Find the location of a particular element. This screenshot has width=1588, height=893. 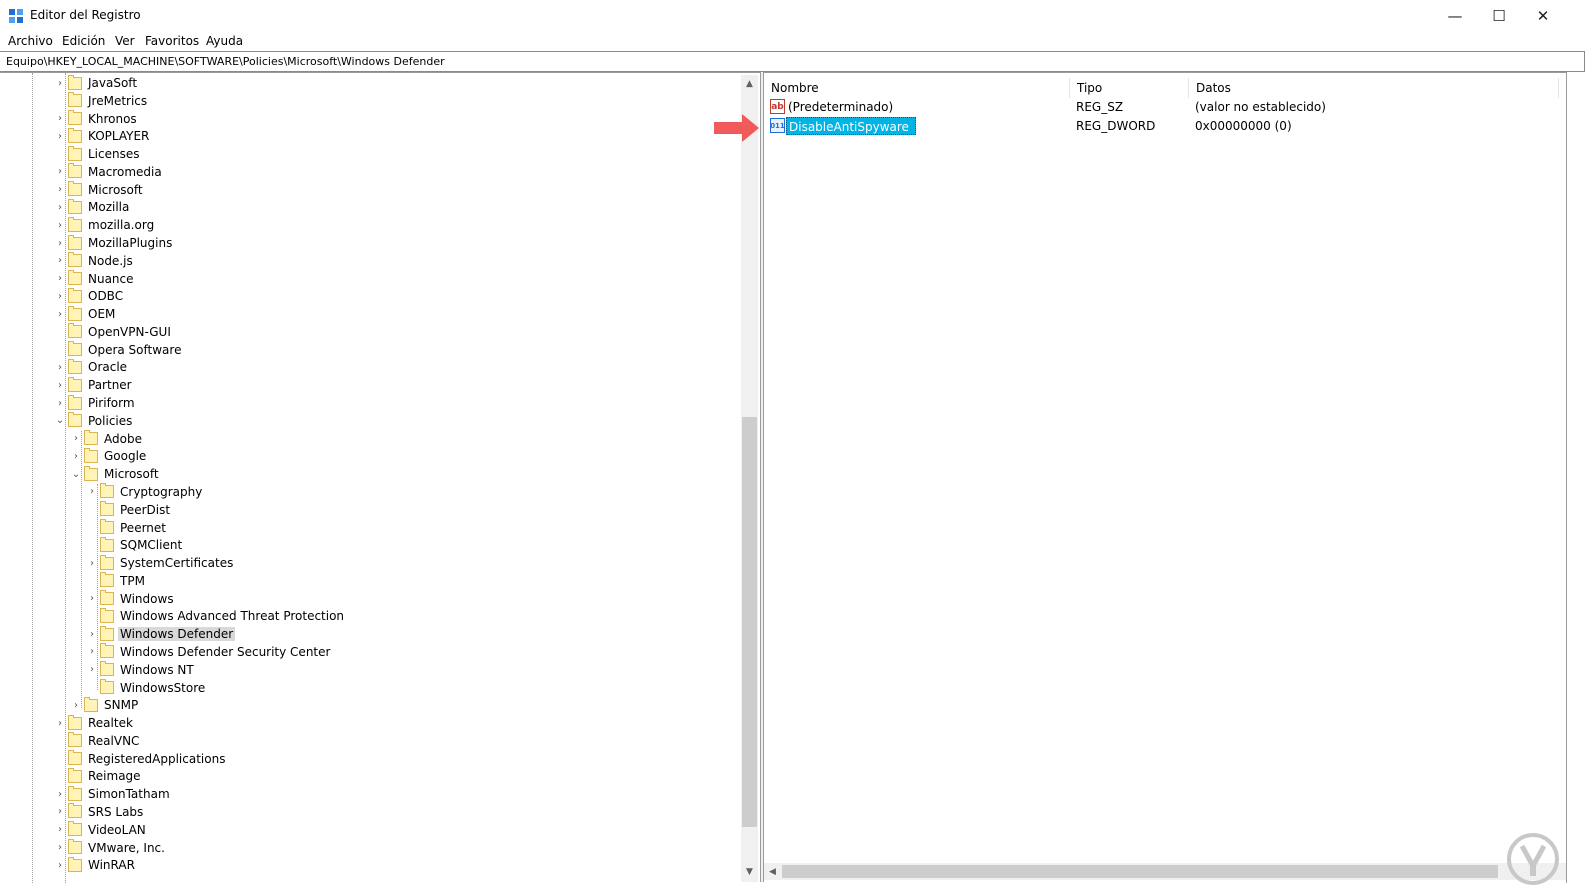

scroll-down-icon: ▼ is located at coordinates (749, 871).